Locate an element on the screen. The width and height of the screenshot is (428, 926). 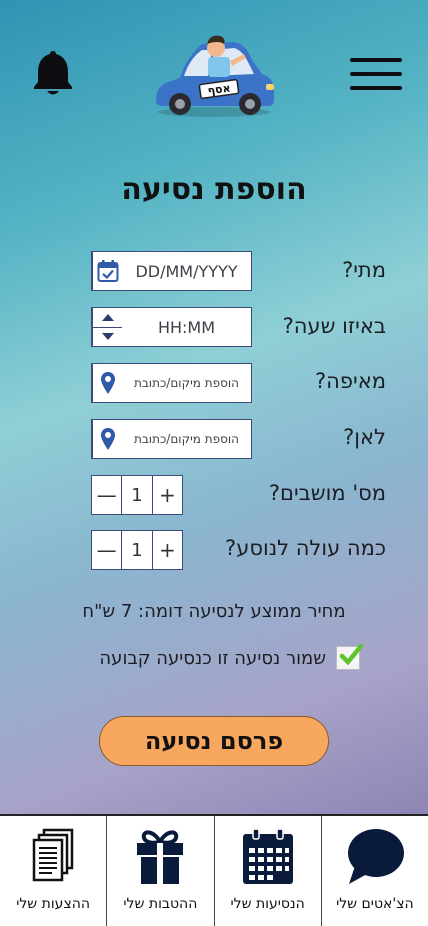
from-location-field: הוספת מיקום/כתובת is located at coordinates (171, 383).